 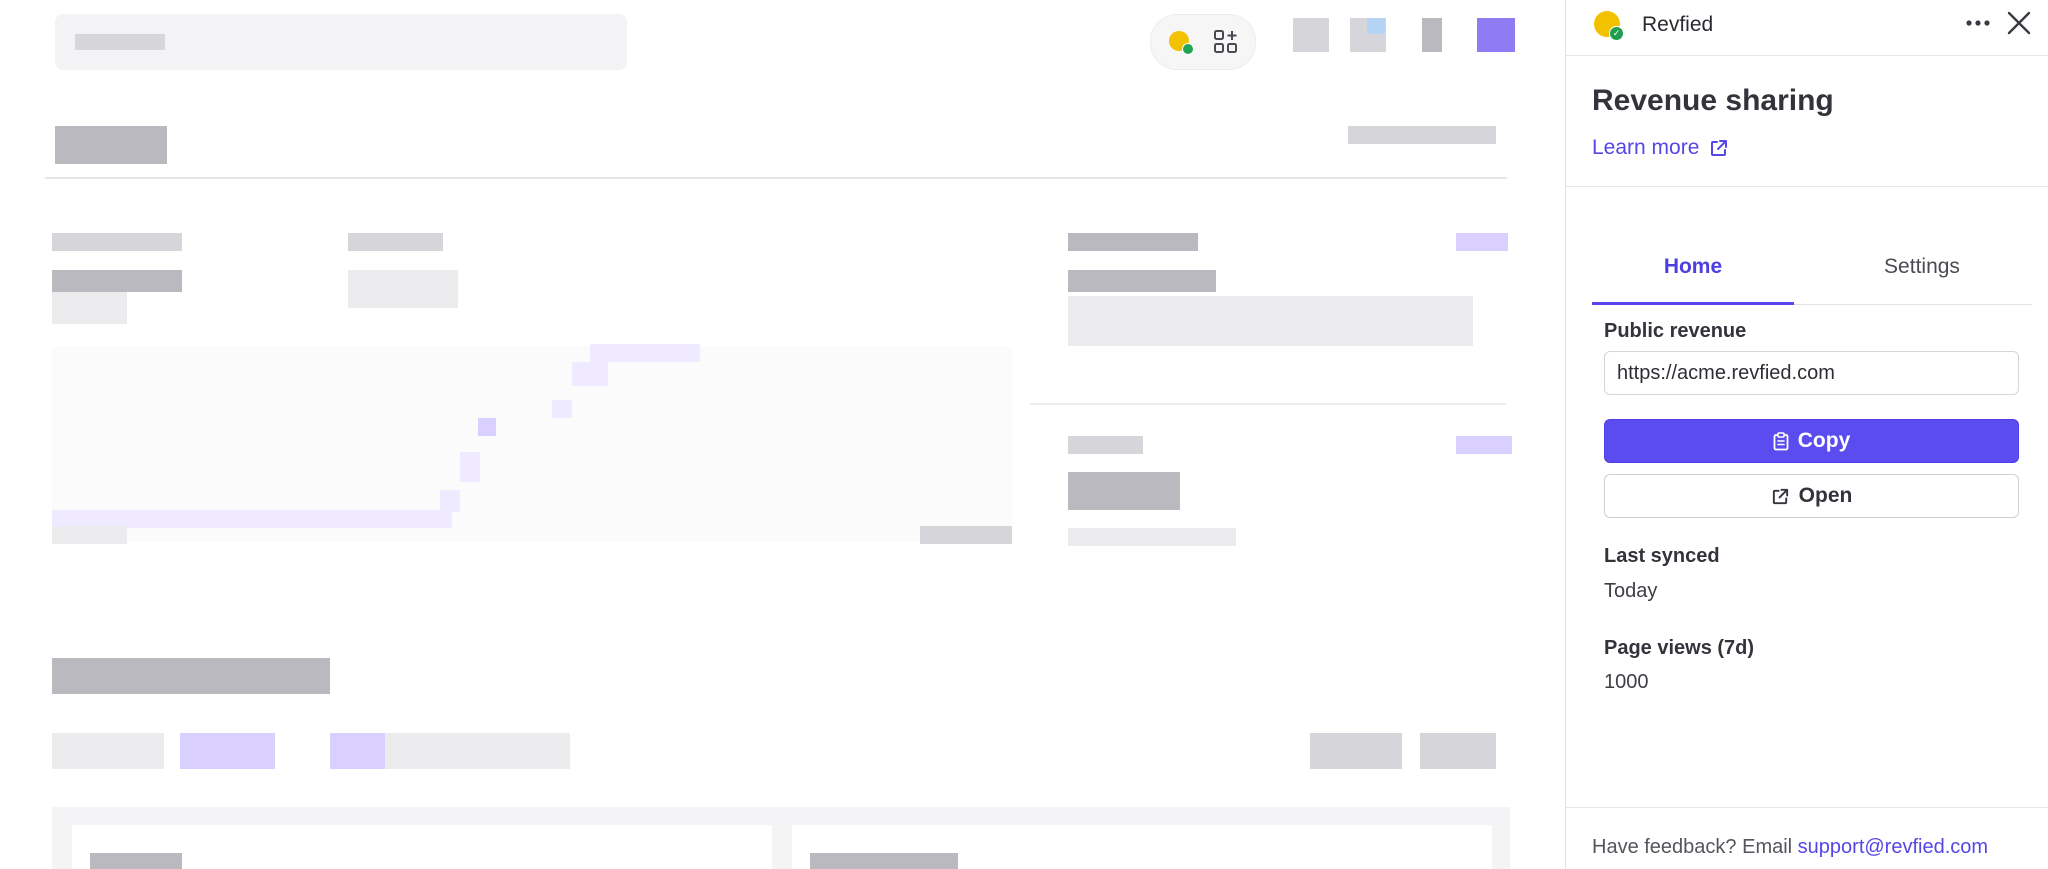 I want to click on add-apps-icon, so click(x=1226, y=42).